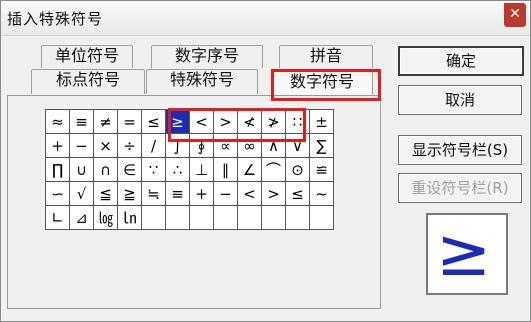 This screenshot has width=531, height=322. Describe the element at coordinates (57, 169) in the screenshot. I see `symbol-cell: ∏` at that location.